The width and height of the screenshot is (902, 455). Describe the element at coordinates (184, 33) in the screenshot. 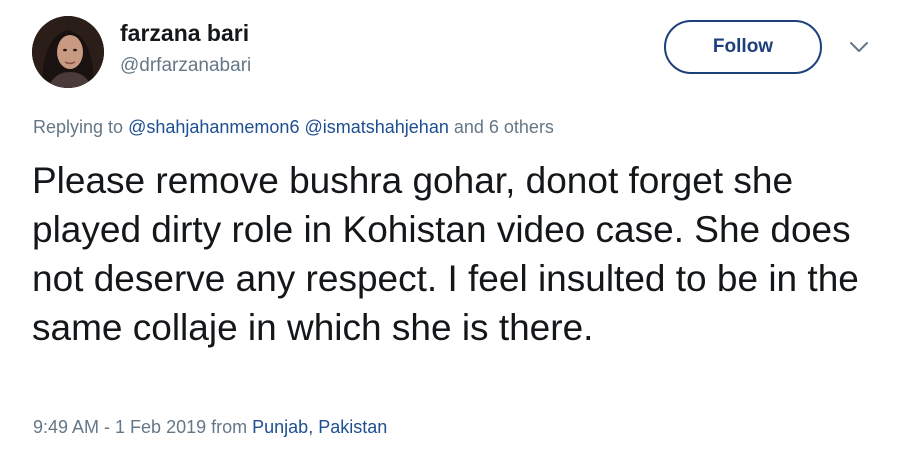

I see `author-name: farzana bari` at that location.